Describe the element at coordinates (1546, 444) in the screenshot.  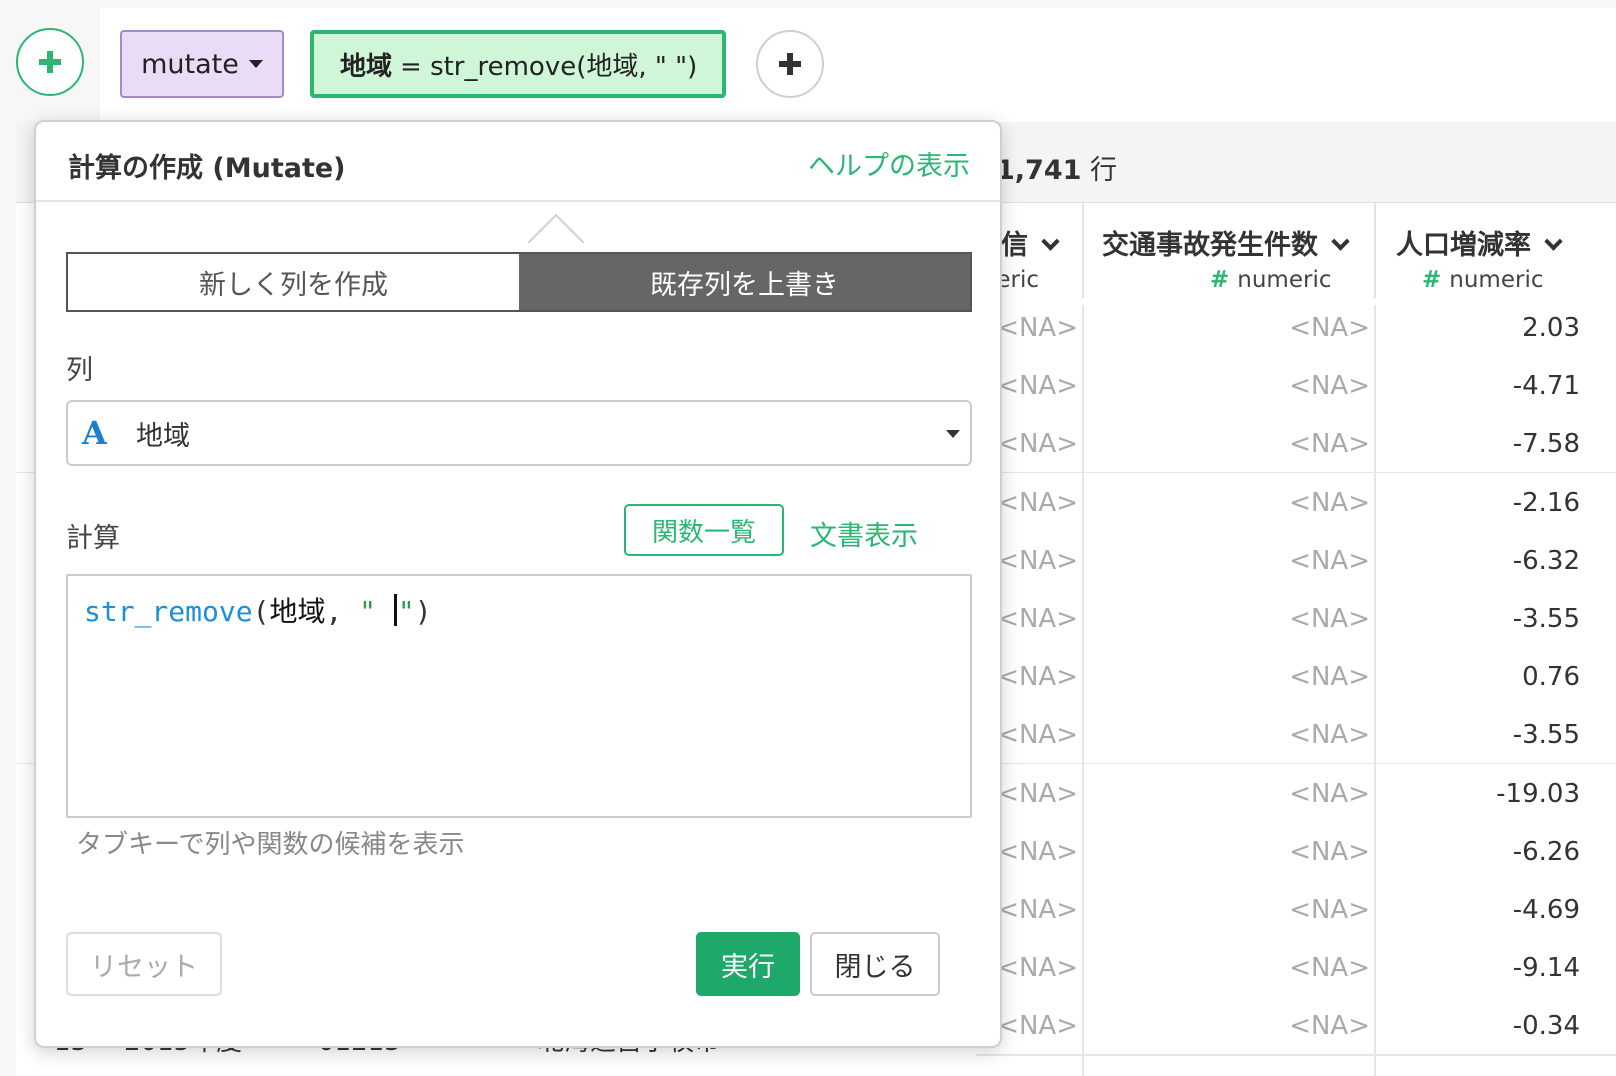
I see `population-change-cell: -7.58` at that location.